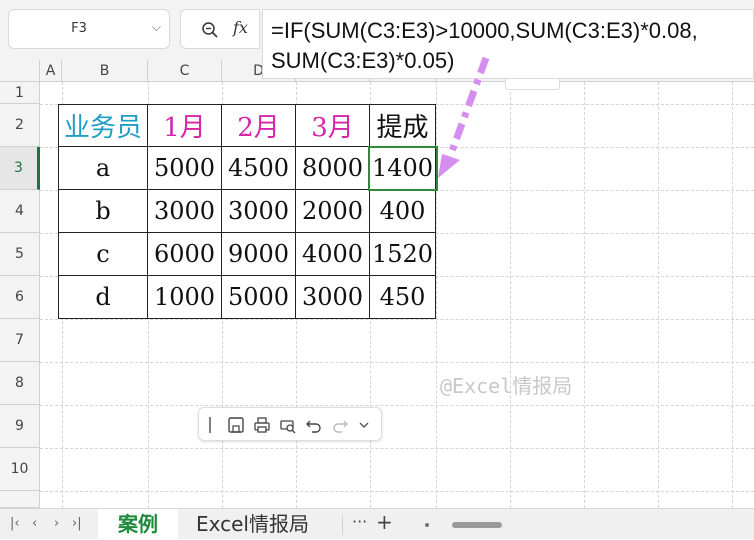 The image size is (754, 540). I want to click on row-header-4: 4, so click(20, 211).